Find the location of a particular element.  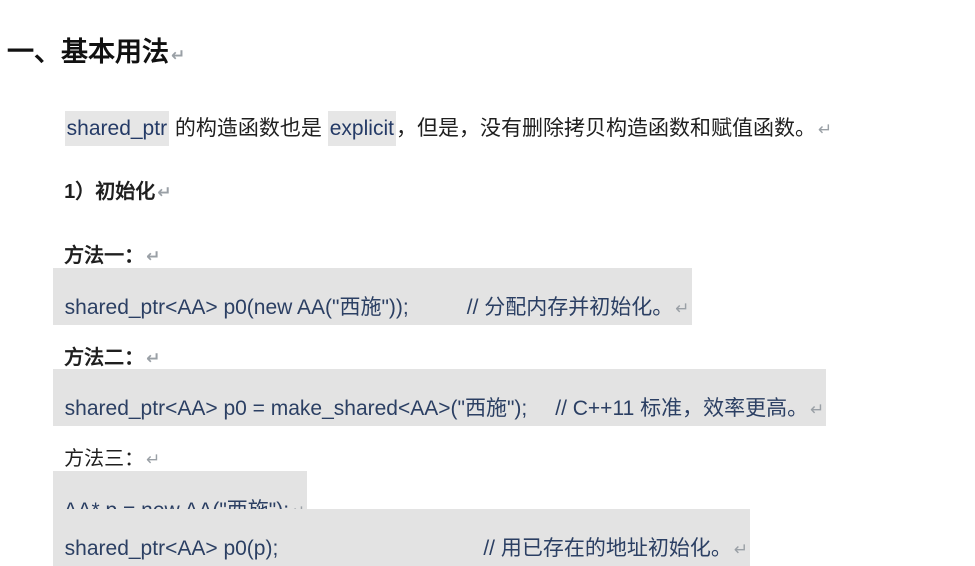

method-2-label: 方法二： ↵ is located at coordinates (106, 348).